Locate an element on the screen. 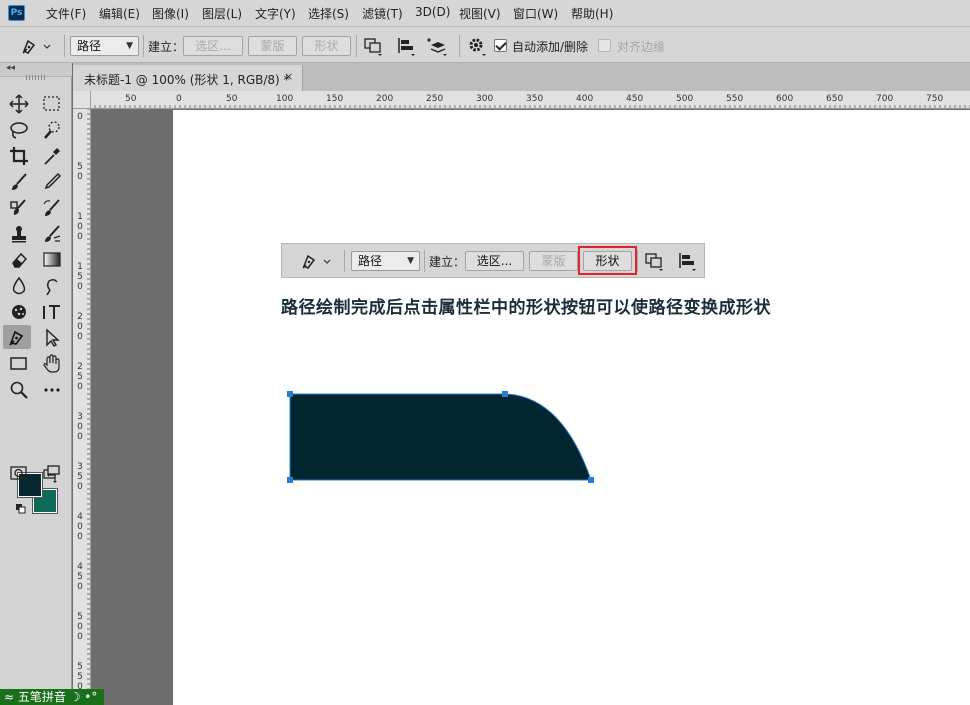  menu-3d: 3D(D) is located at coordinates (432, 12).